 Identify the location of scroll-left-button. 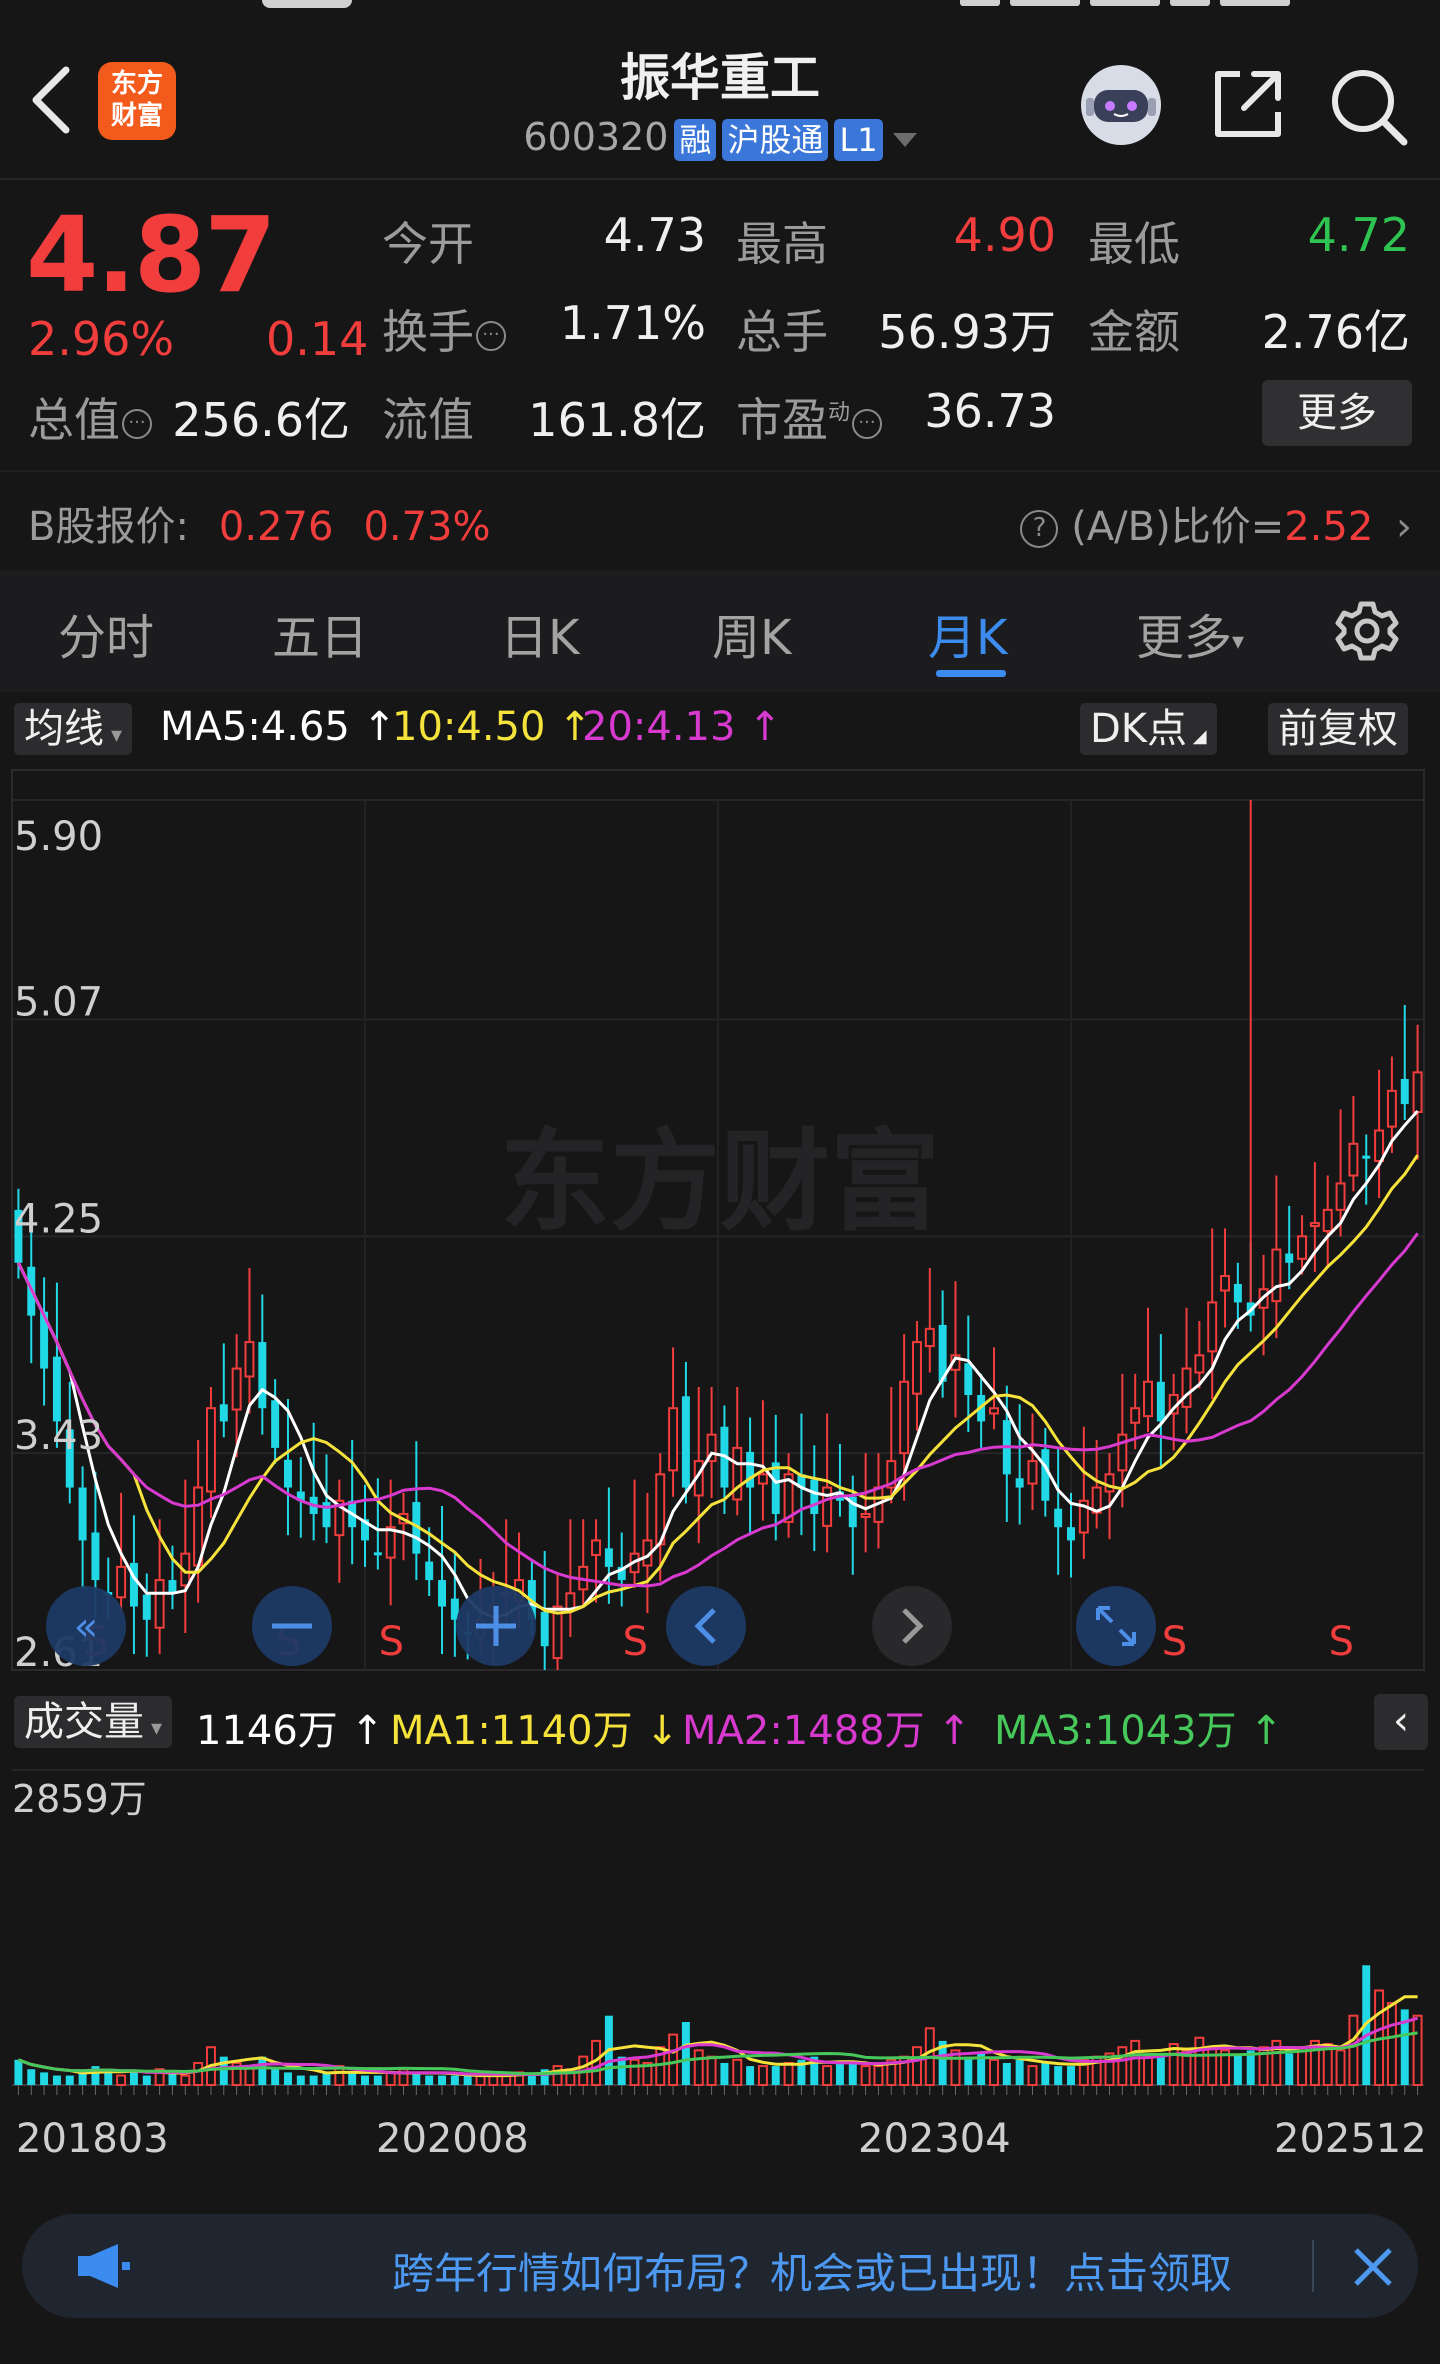
(706, 1626).